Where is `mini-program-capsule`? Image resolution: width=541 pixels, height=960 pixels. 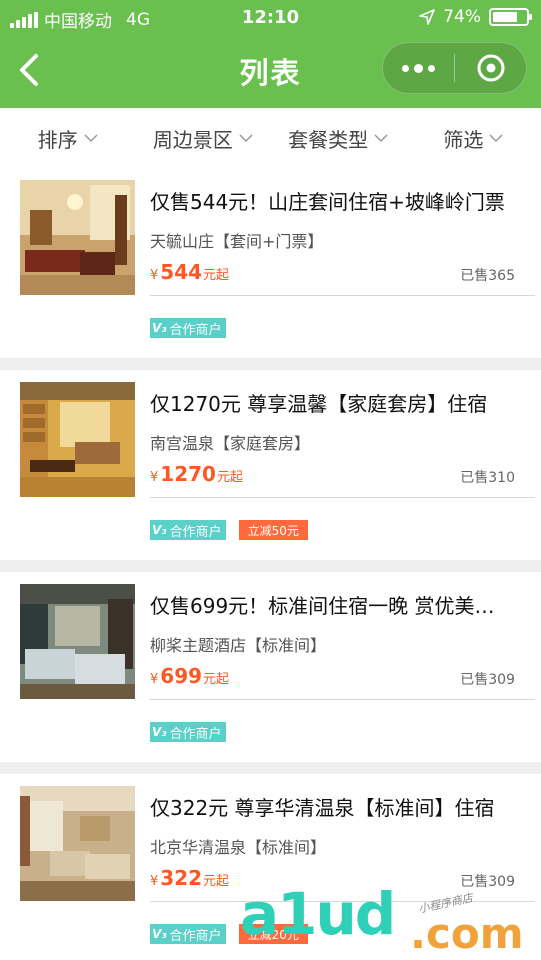 mini-program-capsule is located at coordinates (454, 68).